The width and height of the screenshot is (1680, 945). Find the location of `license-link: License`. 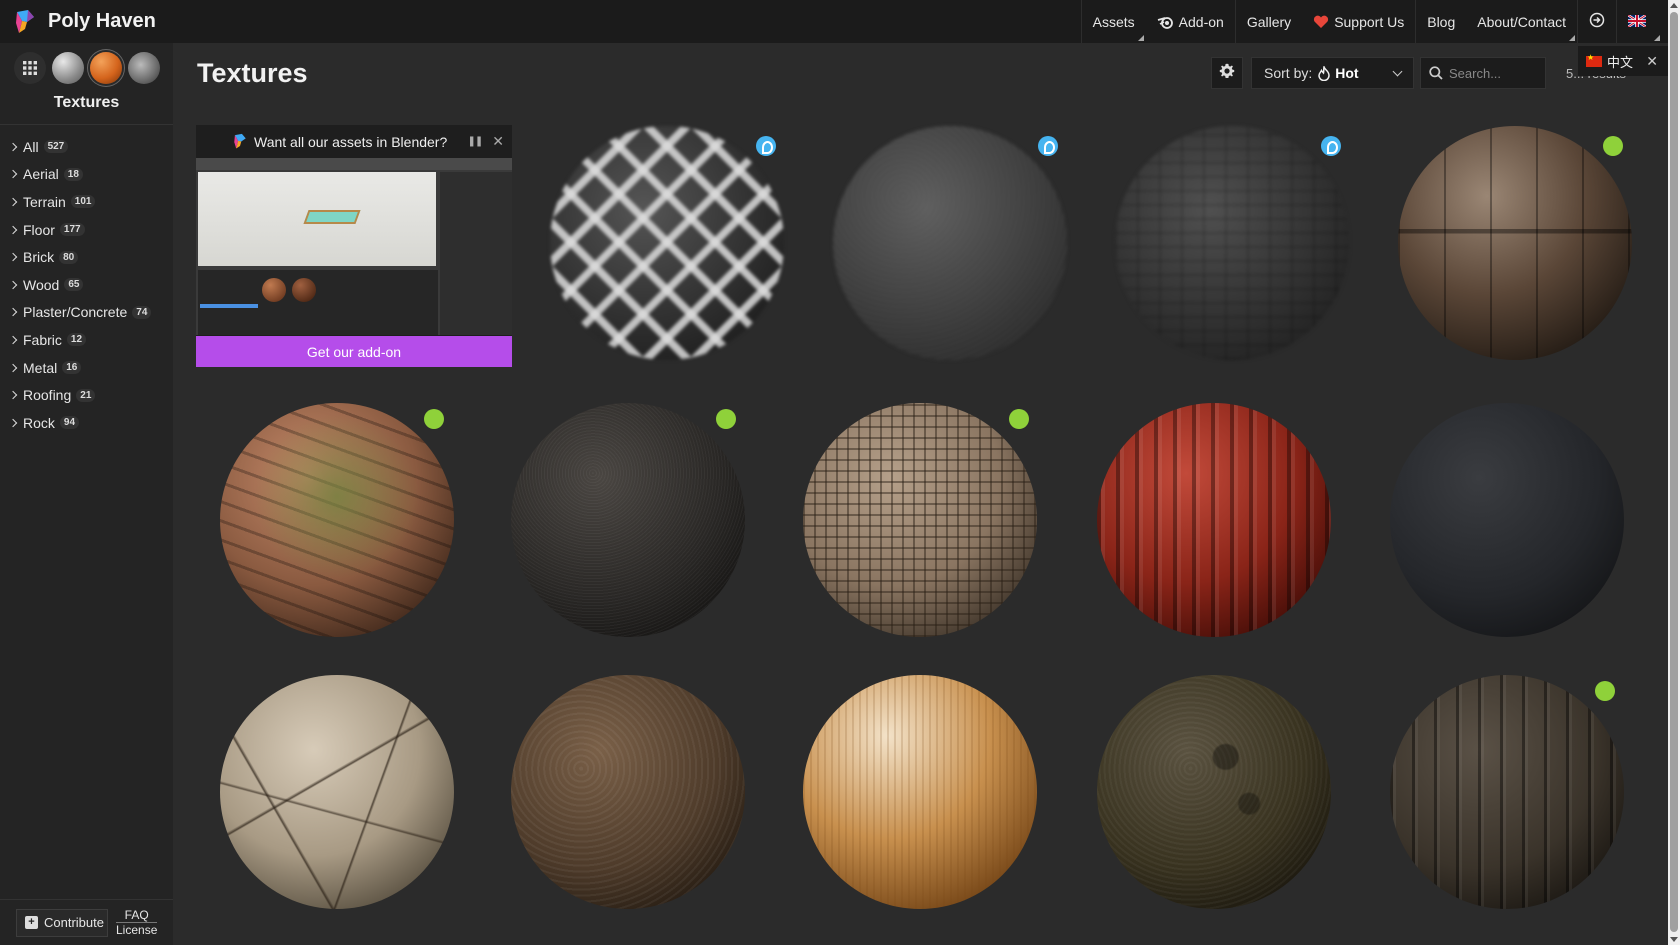

license-link: License is located at coordinates (137, 929).